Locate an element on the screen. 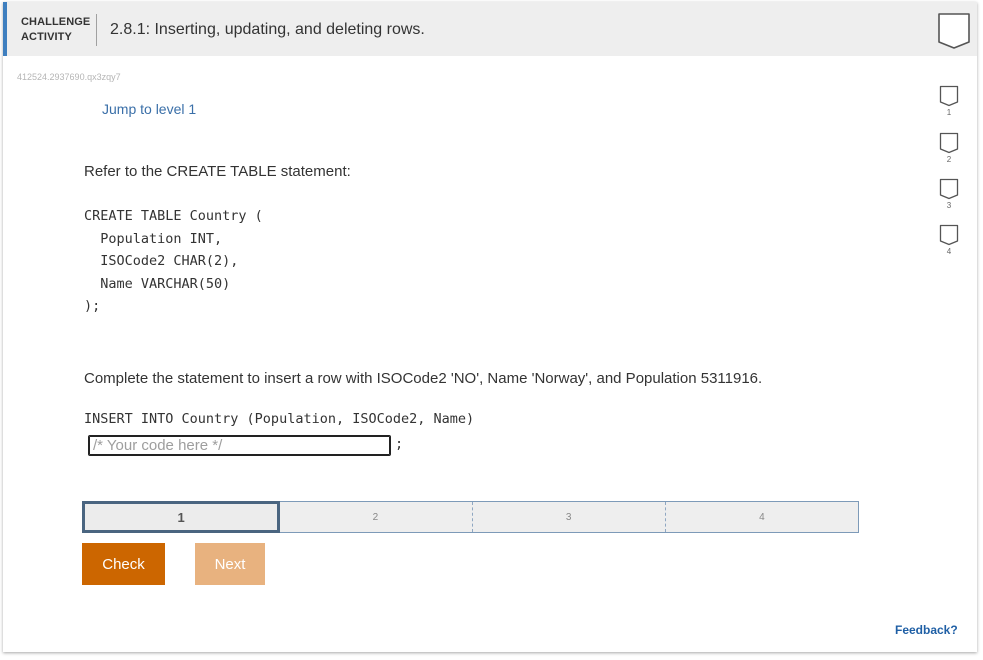 The image size is (983, 660). side-level-3: 3 is located at coordinates (949, 194).